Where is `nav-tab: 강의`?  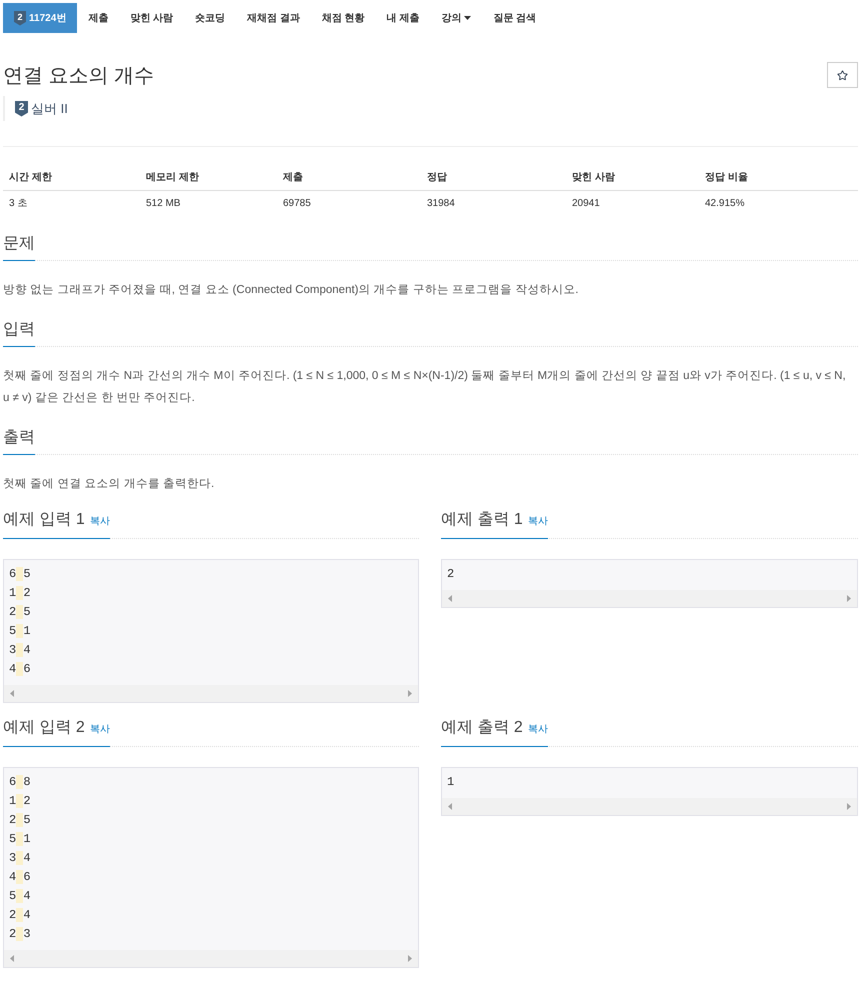
nav-tab: 강의 is located at coordinates (456, 18).